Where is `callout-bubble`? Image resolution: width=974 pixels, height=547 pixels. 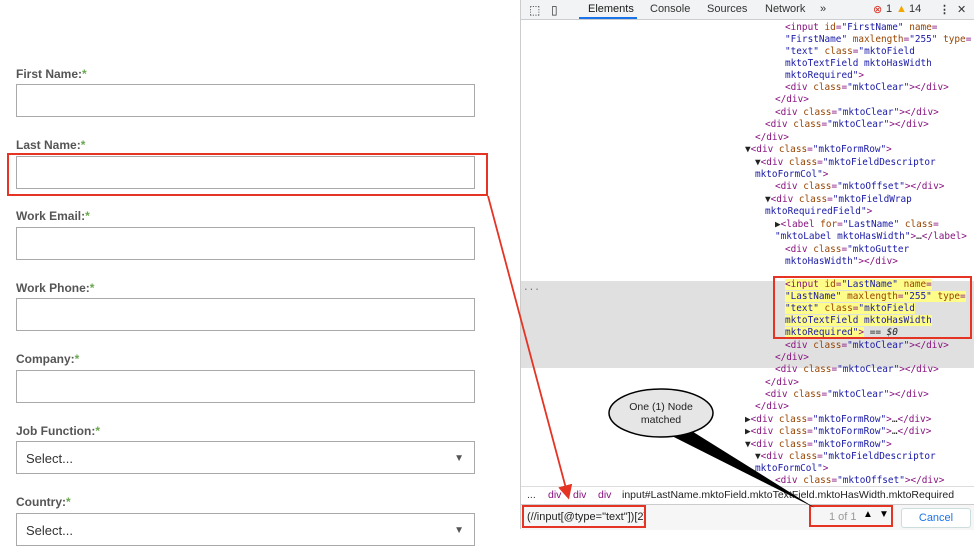 callout-bubble is located at coordinates (661, 413).